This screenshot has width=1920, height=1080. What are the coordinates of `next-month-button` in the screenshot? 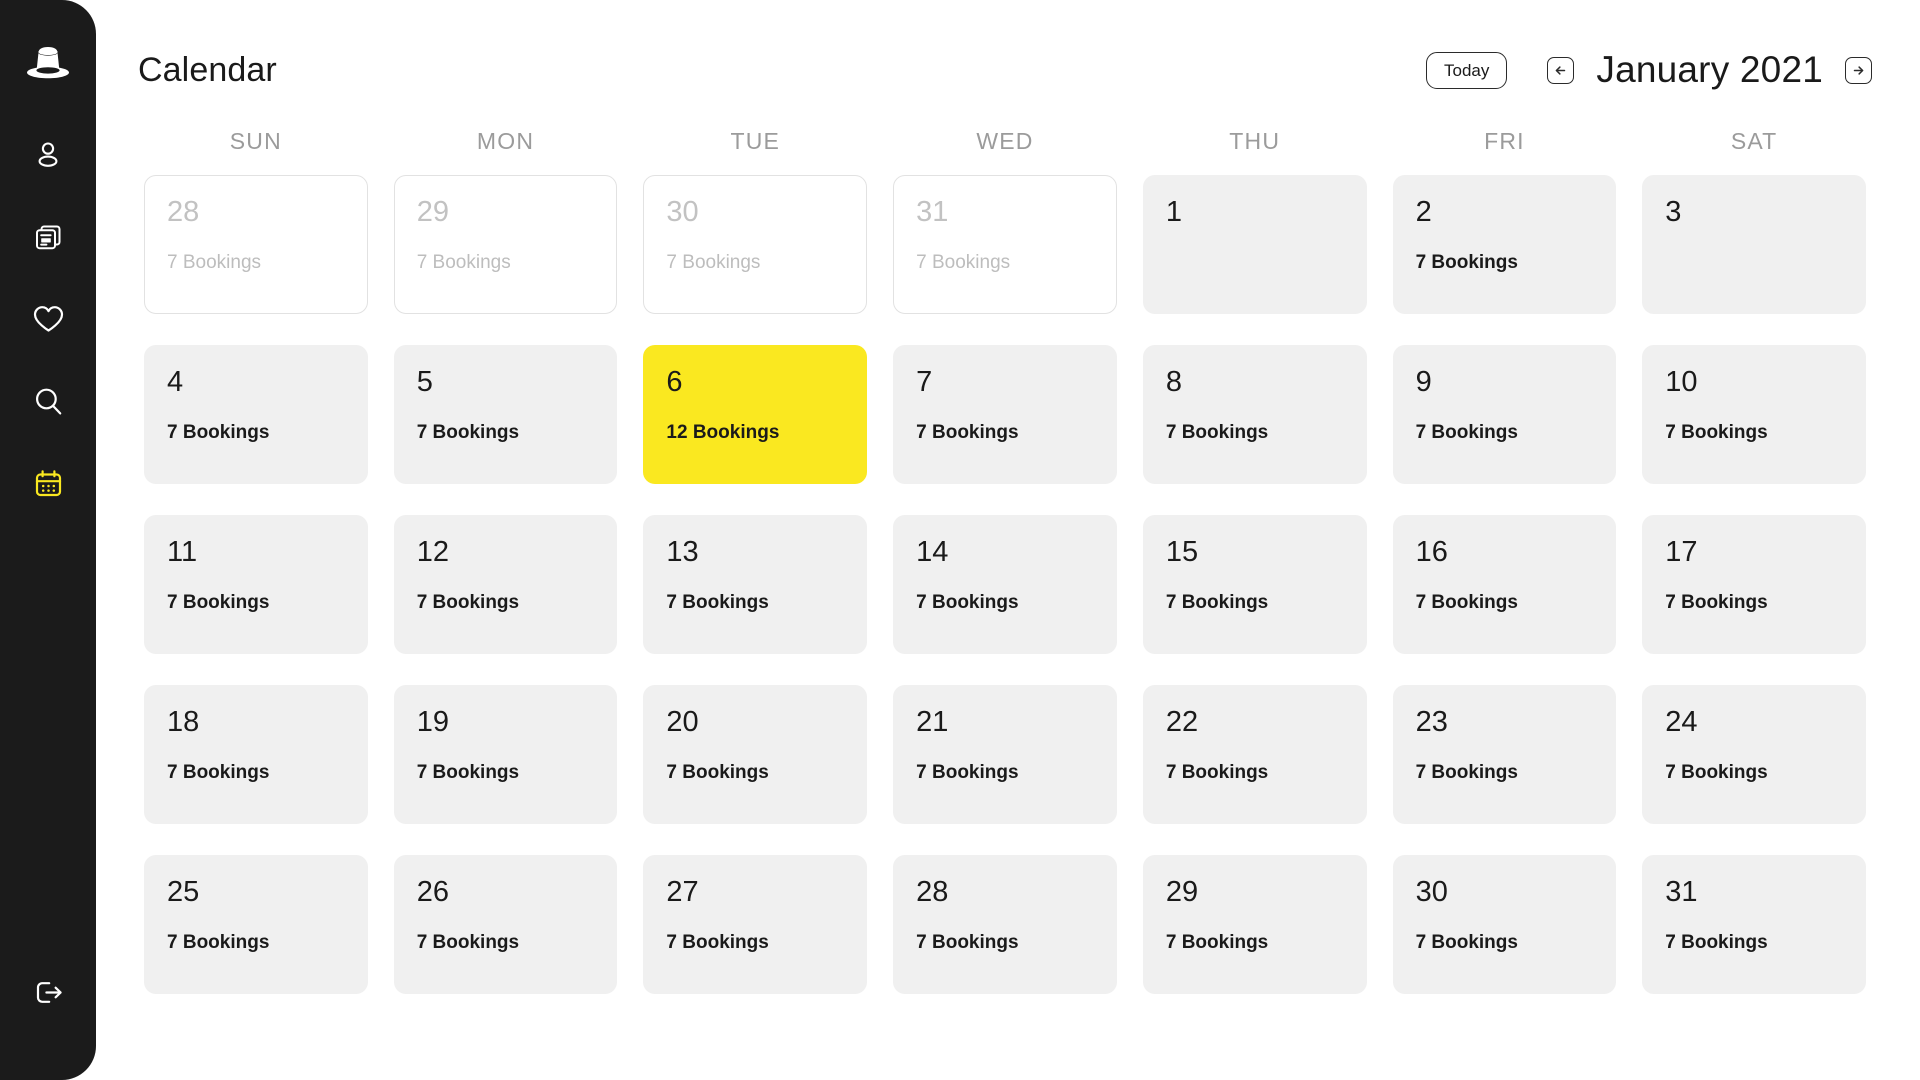 It's located at (1858, 70).